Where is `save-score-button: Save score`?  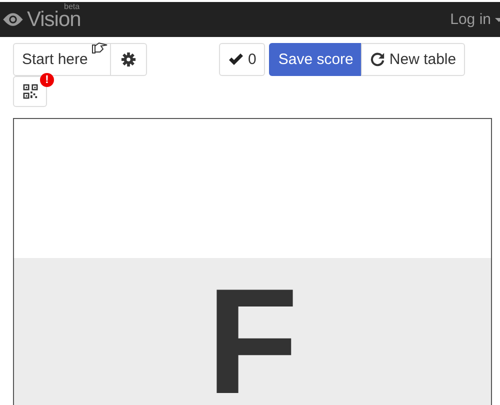
save-score-button: Save score is located at coordinates (315, 59).